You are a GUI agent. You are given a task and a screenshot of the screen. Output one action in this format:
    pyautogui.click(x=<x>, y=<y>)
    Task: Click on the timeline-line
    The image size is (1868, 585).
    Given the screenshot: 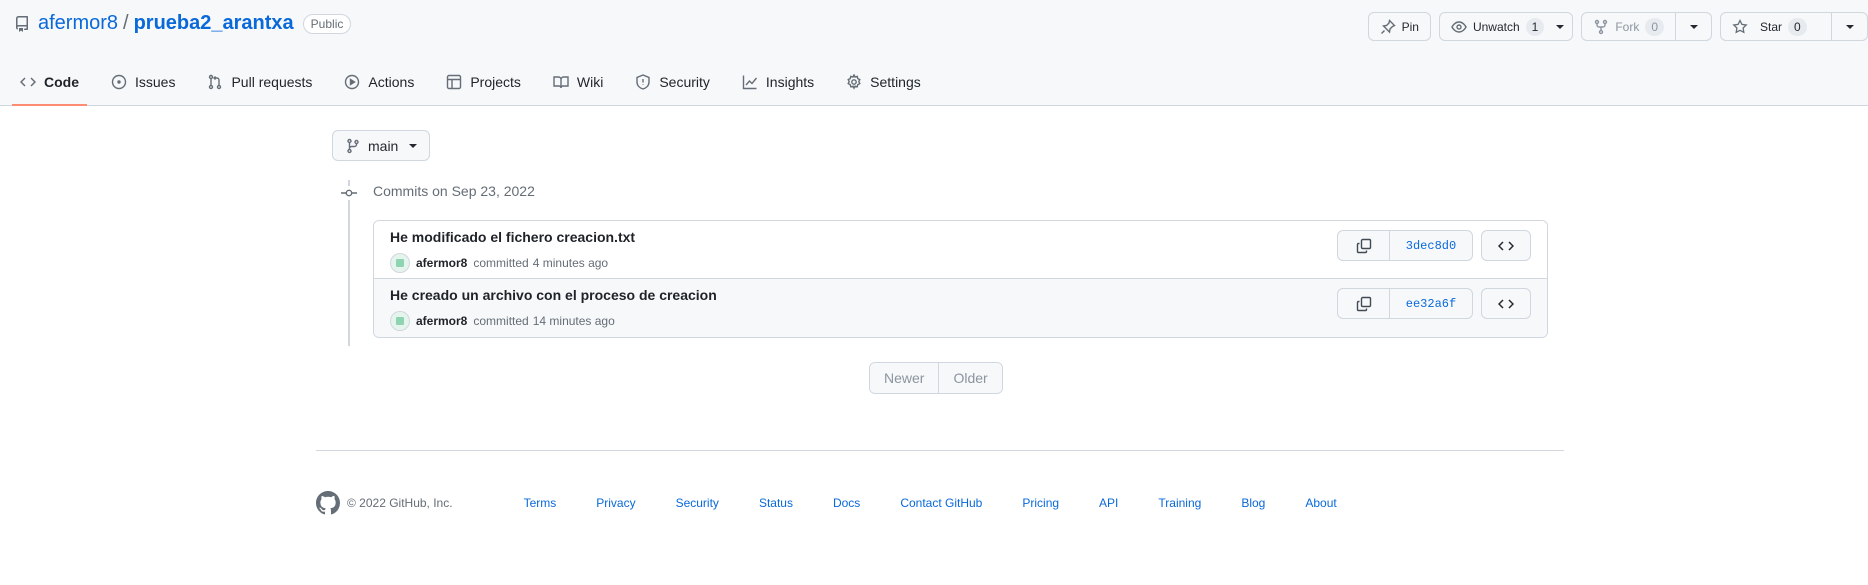 What is the action you would take?
    pyautogui.click(x=349, y=263)
    